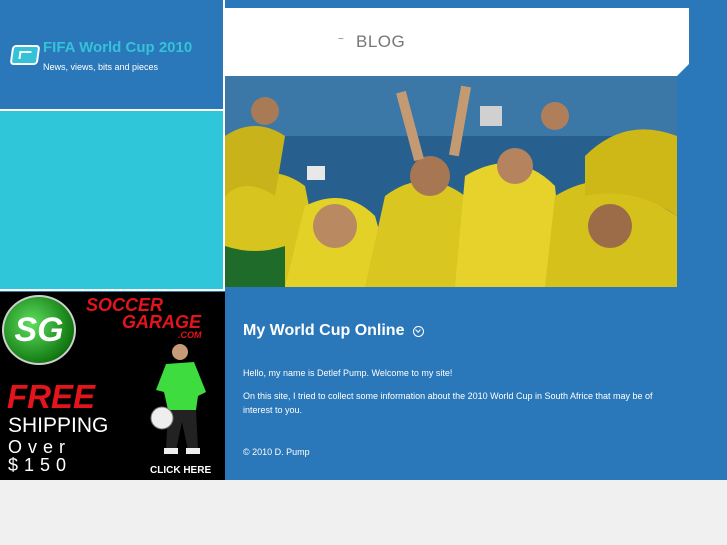 This screenshot has width=727, height=545. Describe the element at coordinates (111, 200) in the screenshot. I see `side-panel` at that location.